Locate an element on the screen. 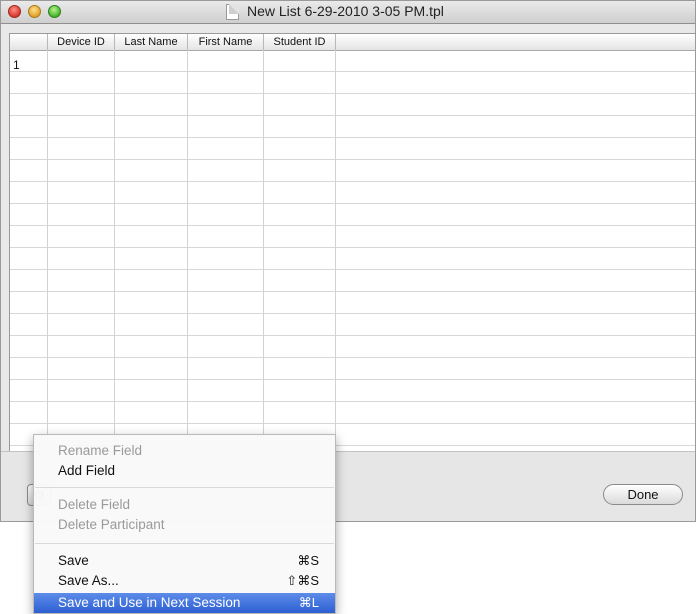  menu-item-label: Delete Field is located at coordinates (94, 504).